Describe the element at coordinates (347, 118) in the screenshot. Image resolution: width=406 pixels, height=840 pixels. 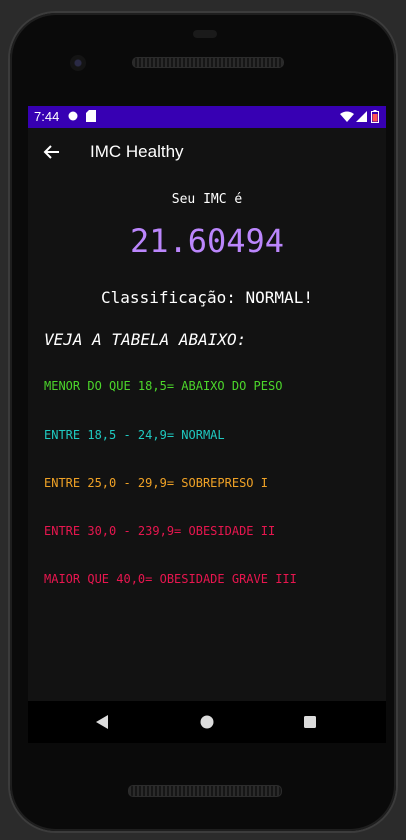
I see `wifi-icon` at that location.